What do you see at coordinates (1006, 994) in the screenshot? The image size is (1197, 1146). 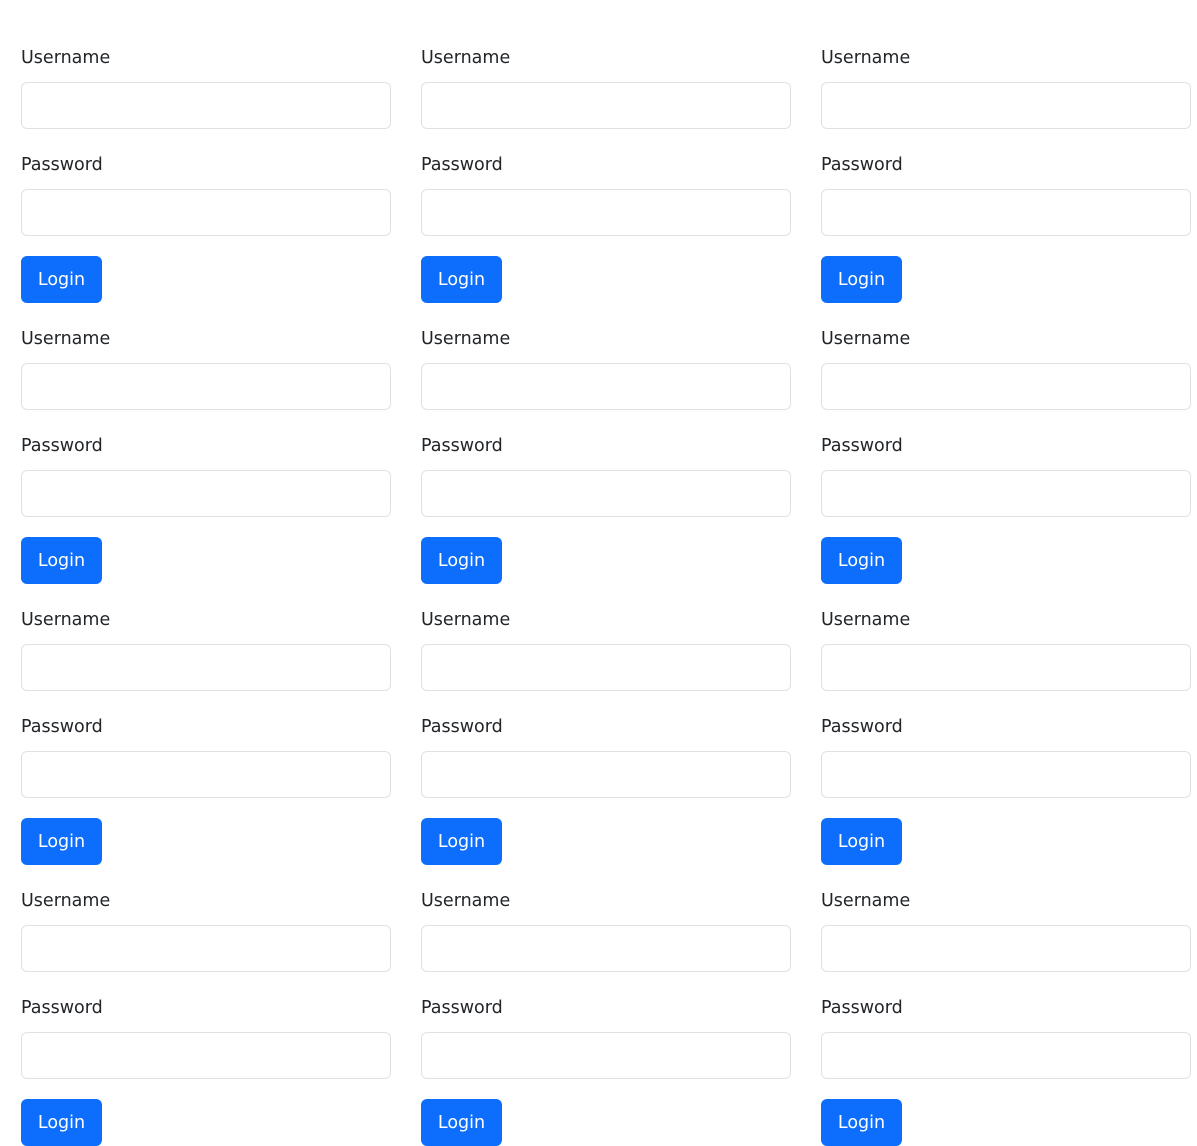 I see `login-form-r4-c3: Username Password Login` at bounding box center [1006, 994].